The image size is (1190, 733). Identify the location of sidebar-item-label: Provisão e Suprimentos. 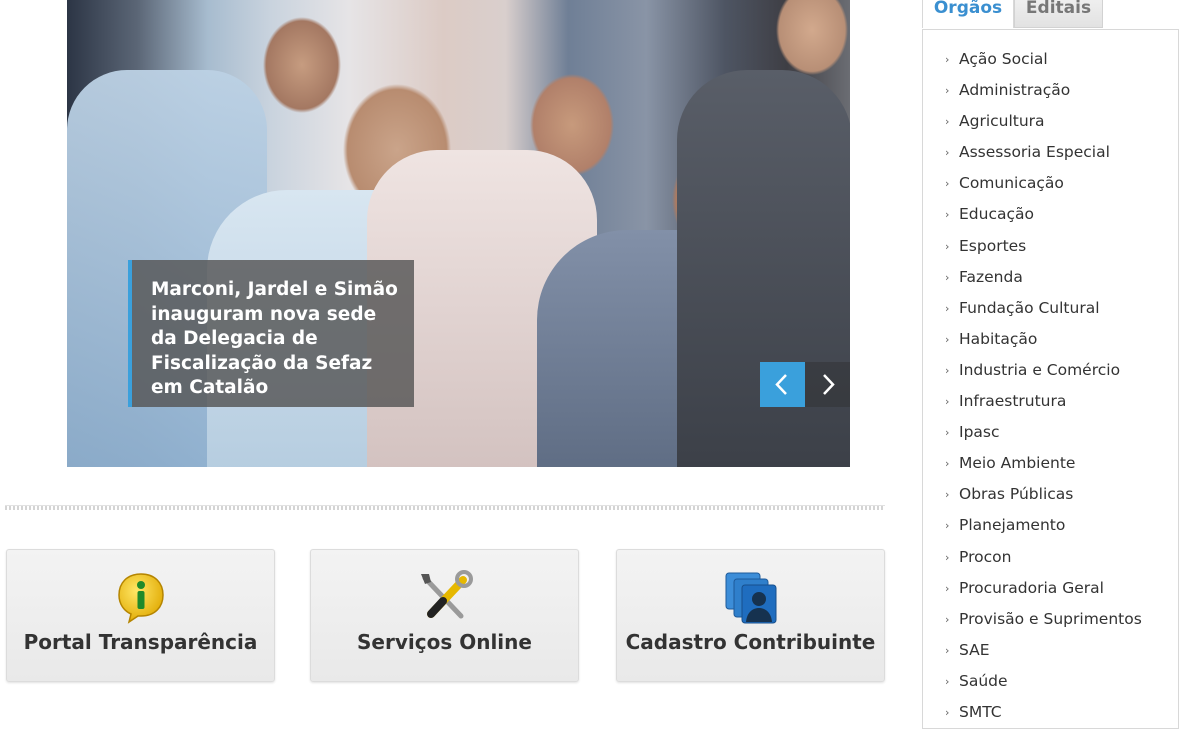
(1050, 618).